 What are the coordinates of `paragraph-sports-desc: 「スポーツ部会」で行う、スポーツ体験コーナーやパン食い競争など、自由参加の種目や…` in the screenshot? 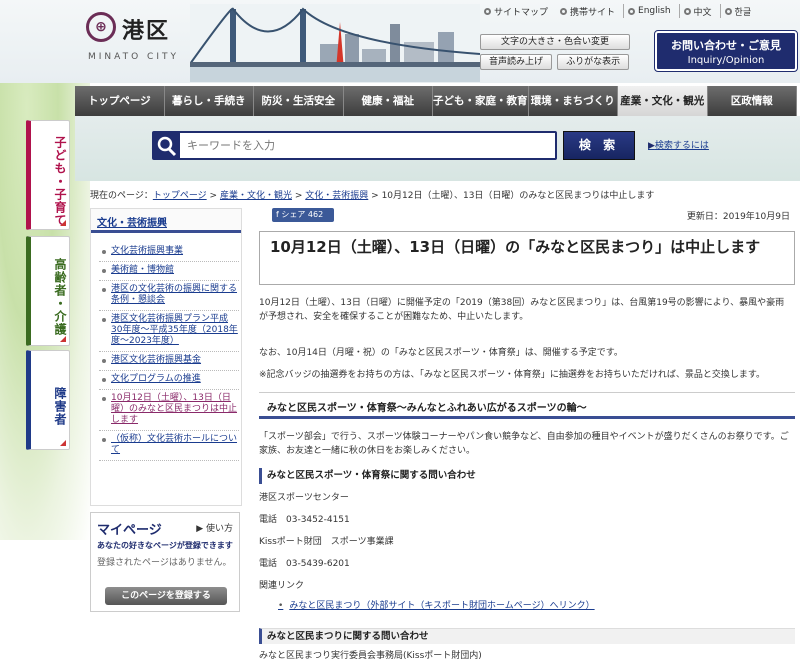 It's located at (524, 444).